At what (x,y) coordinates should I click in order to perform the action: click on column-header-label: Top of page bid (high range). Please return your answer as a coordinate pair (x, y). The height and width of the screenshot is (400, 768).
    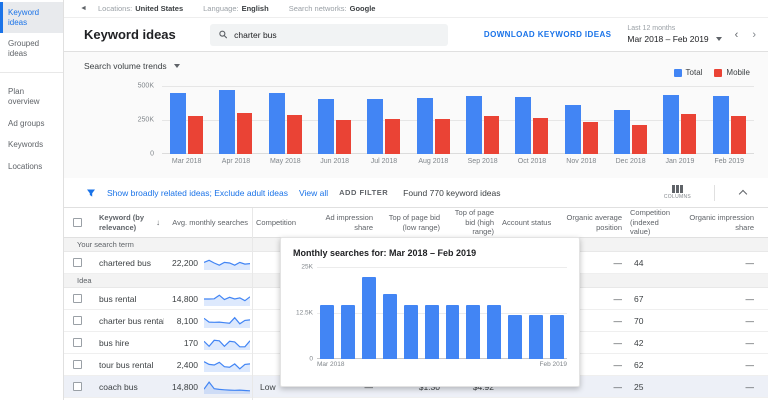
    Looking at the image, I should click on (474, 222).